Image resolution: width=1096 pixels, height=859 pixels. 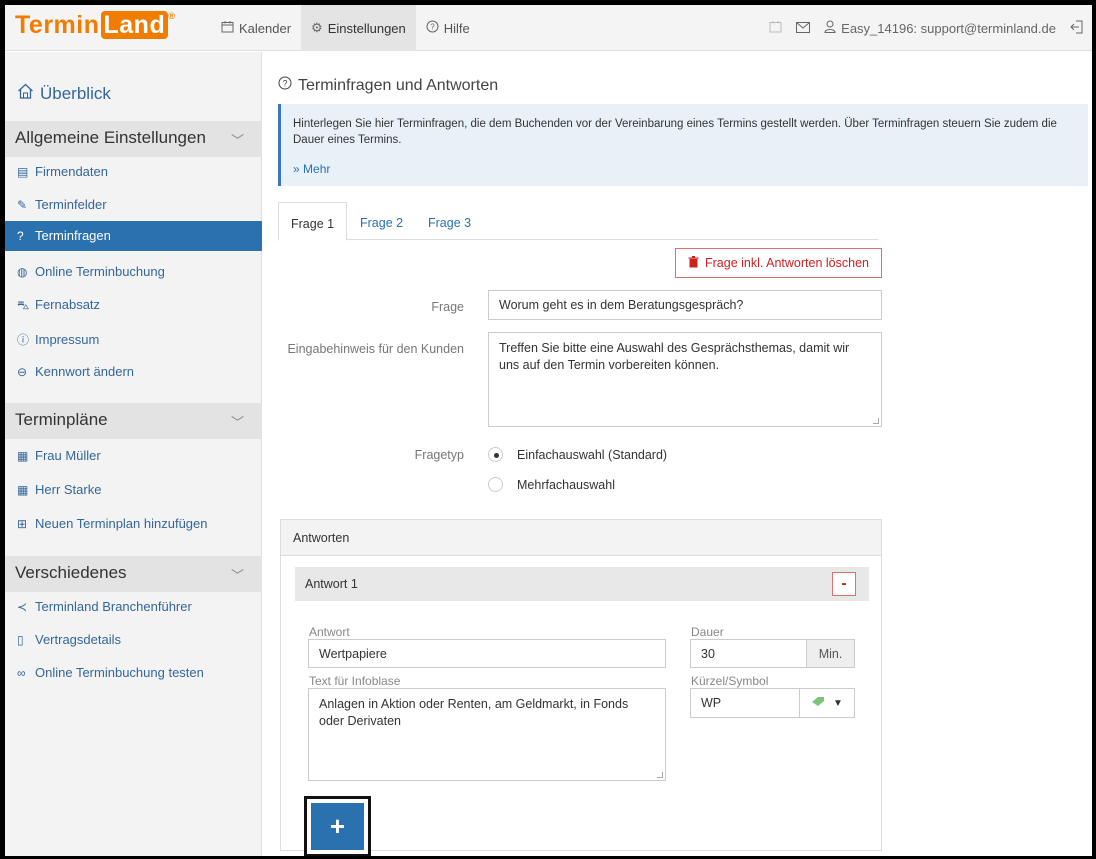 I want to click on share-icon: ≺, so click(x=22, y=607).